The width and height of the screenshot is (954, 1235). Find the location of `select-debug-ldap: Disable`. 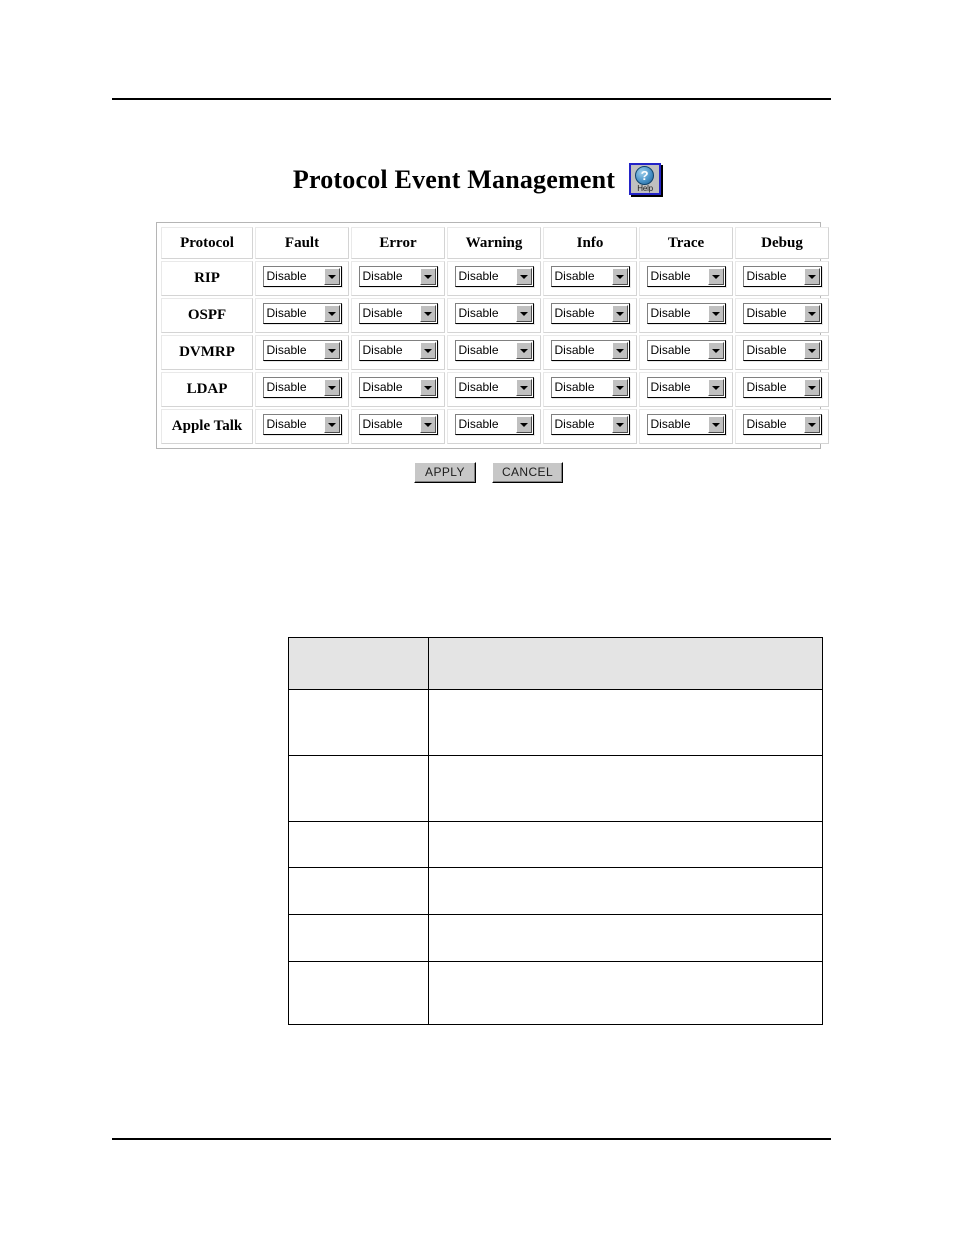

select-debug-ldap: Disable is located at coordinates (782, 387).